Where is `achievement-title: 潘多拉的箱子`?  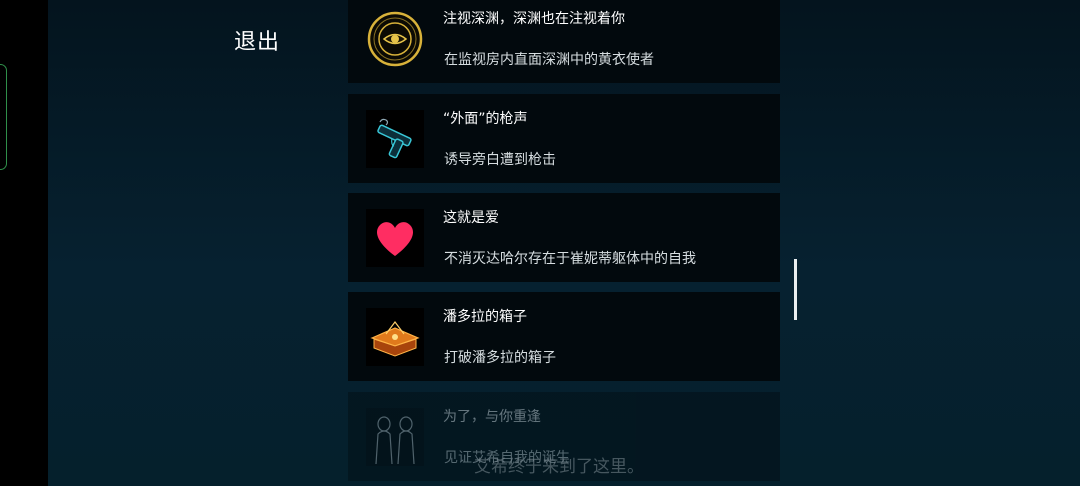
achievement-title: 潘多拉的箱子 is located at coordinates (485, 317).